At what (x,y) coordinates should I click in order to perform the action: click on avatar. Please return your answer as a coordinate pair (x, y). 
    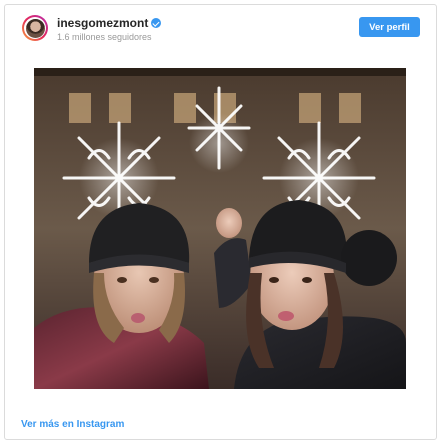
    Looking at the image, I should click on (35, 28).